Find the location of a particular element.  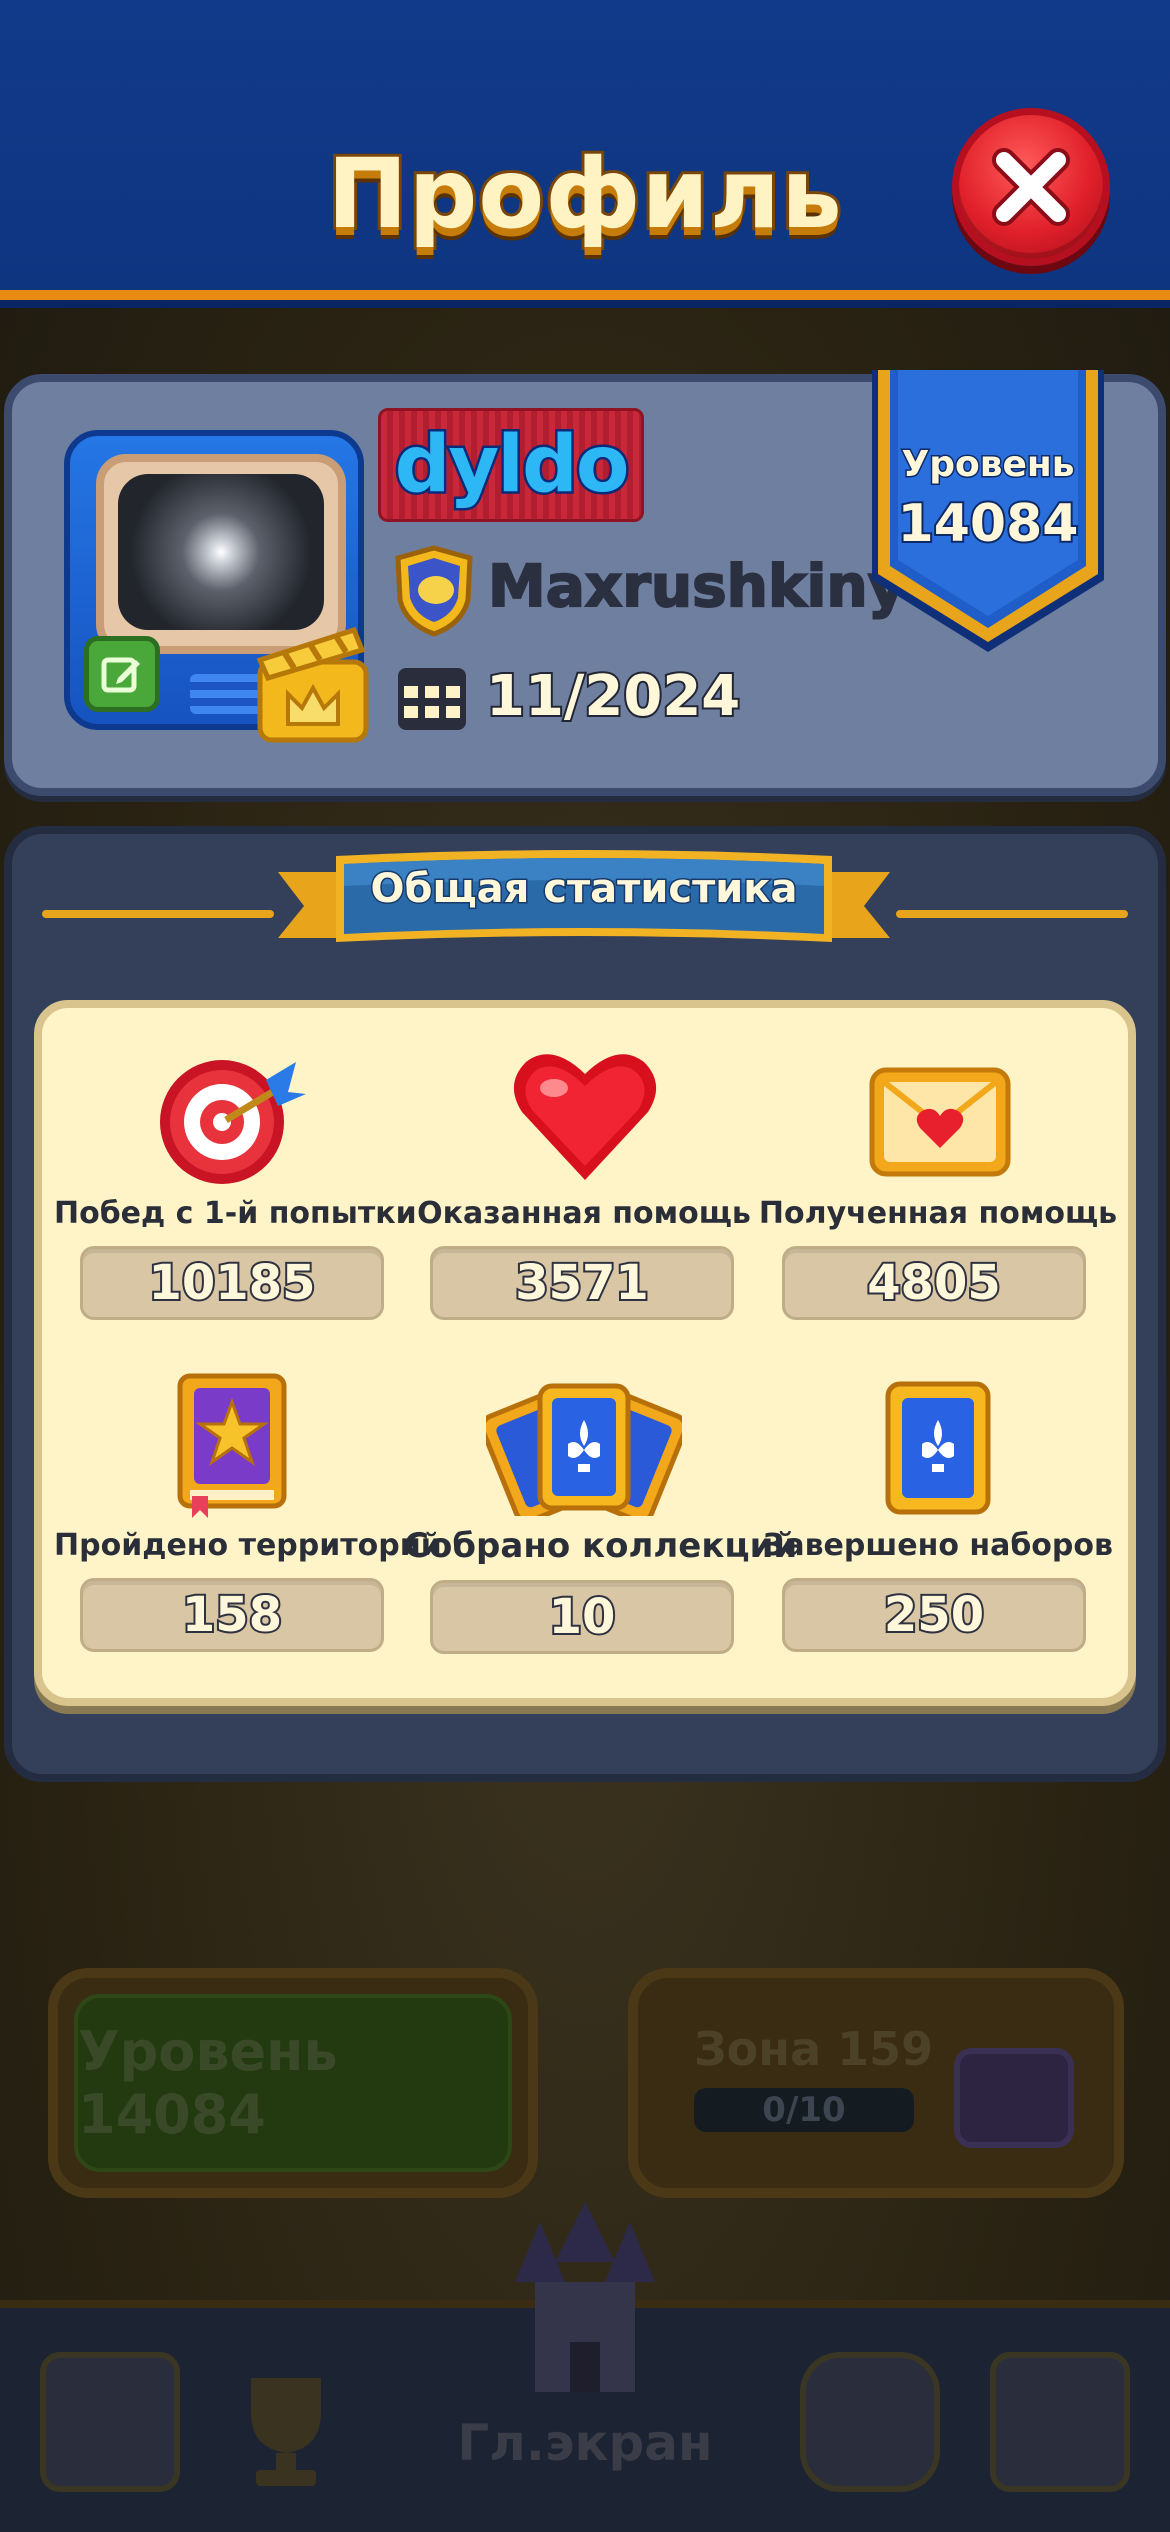

stat-label-sets-completed: Завершено наборов is located at coordinates (938, 1545).